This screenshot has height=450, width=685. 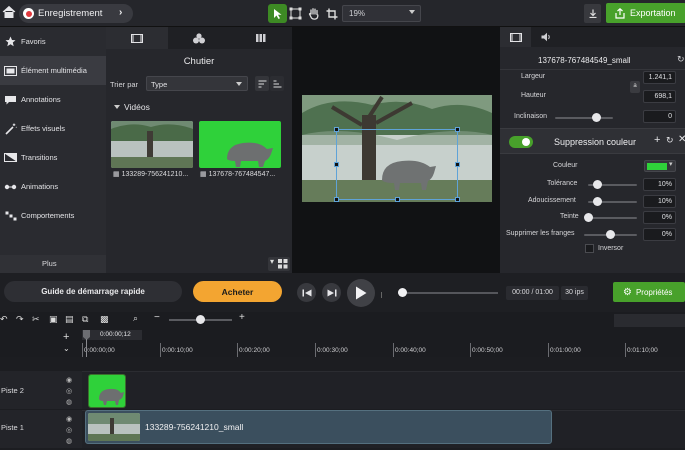 What do you see at coordinates (76, 13) in the screenshot?
I see `recording-button: Enregistrement ›` at bounding box center [76, 13].